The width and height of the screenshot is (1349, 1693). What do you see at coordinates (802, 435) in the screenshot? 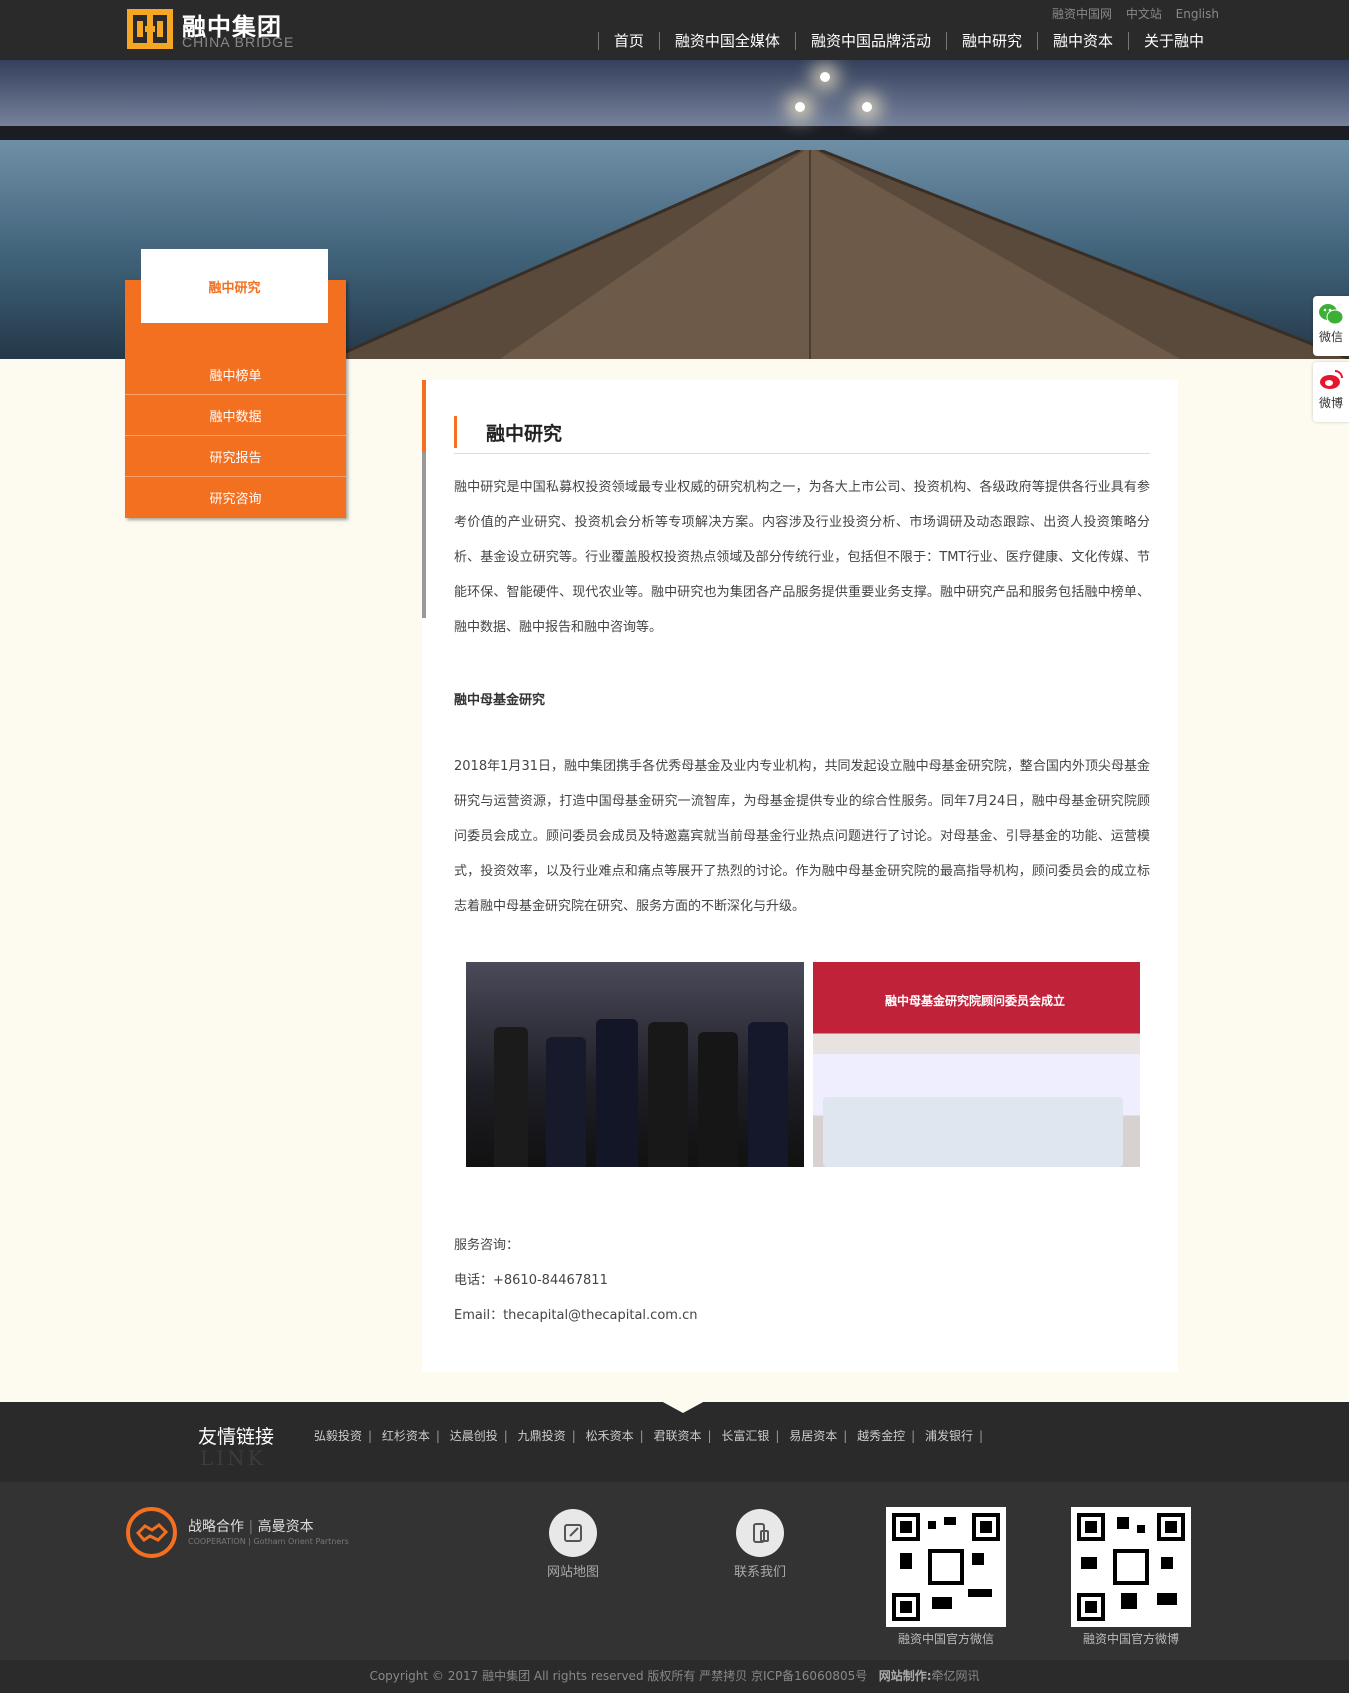
I see `content-title: 融中研究` at bounding box center [802, 435].